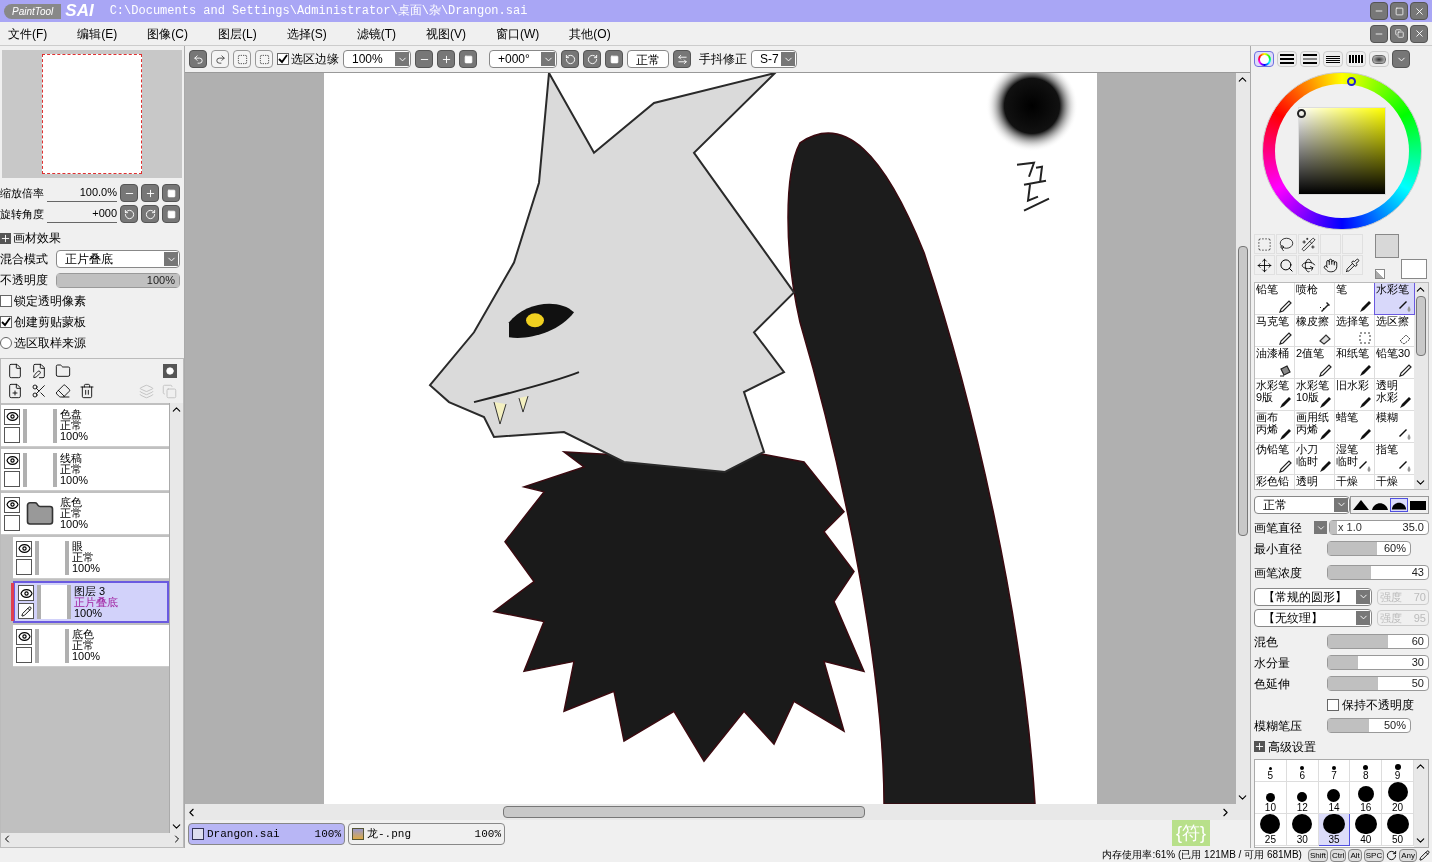 This screenshot has height=862, width=1432. Describe the element at coordinates (1286, 244) in the screenshot. I see `lasso-tool` at that location.